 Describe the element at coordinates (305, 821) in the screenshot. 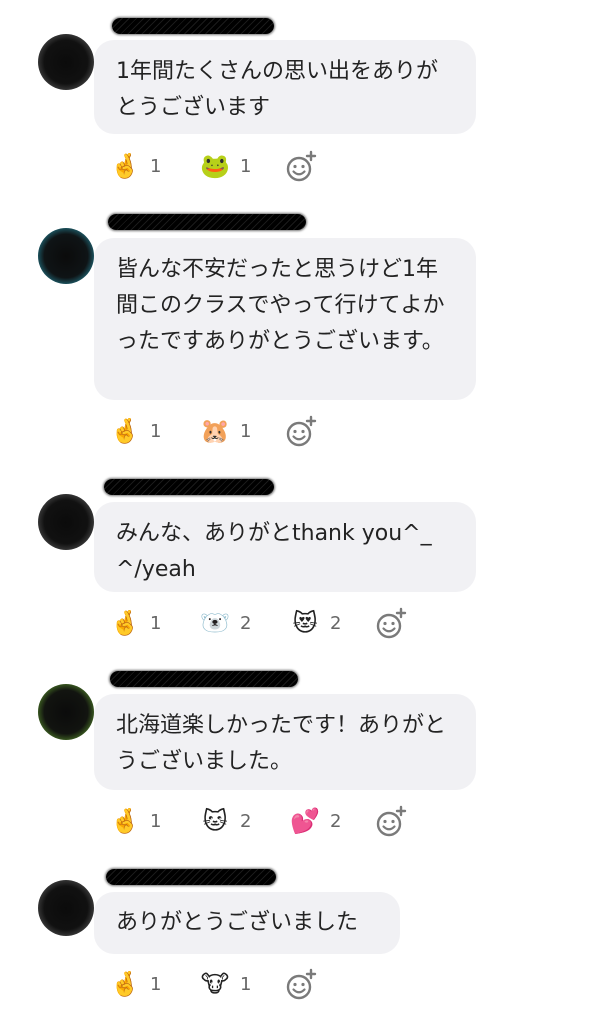

I see `two-hearts-icon: 💕` at that location.